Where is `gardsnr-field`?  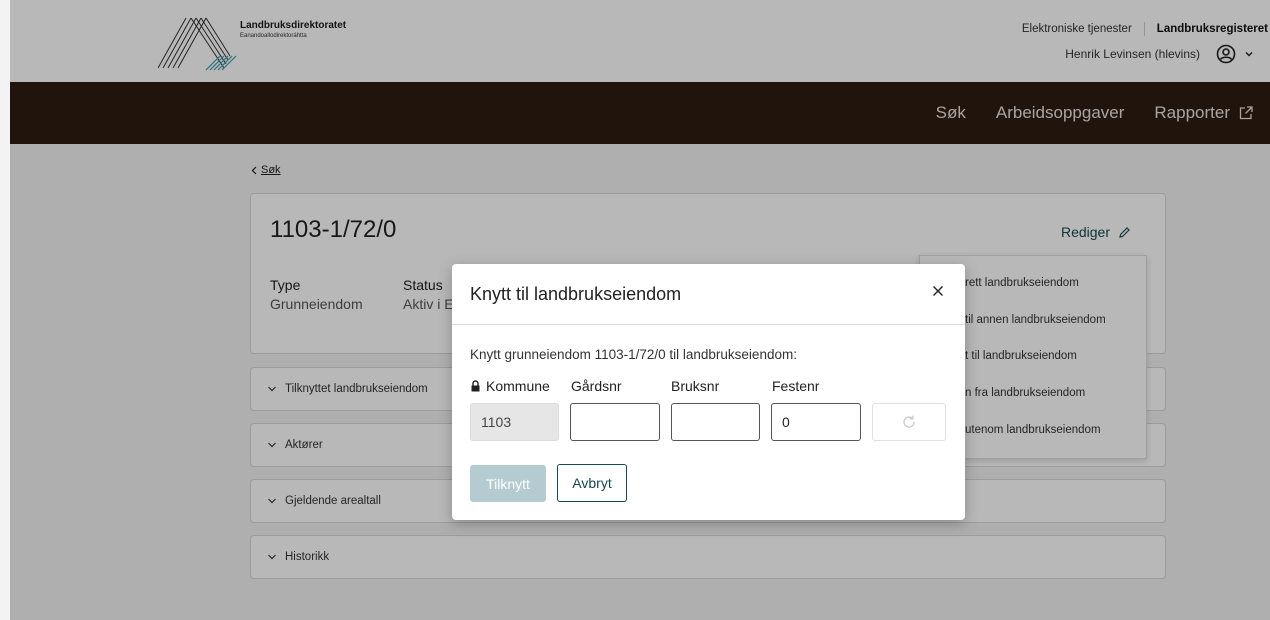
gardsnr-field is located at coordinates (615, 422).